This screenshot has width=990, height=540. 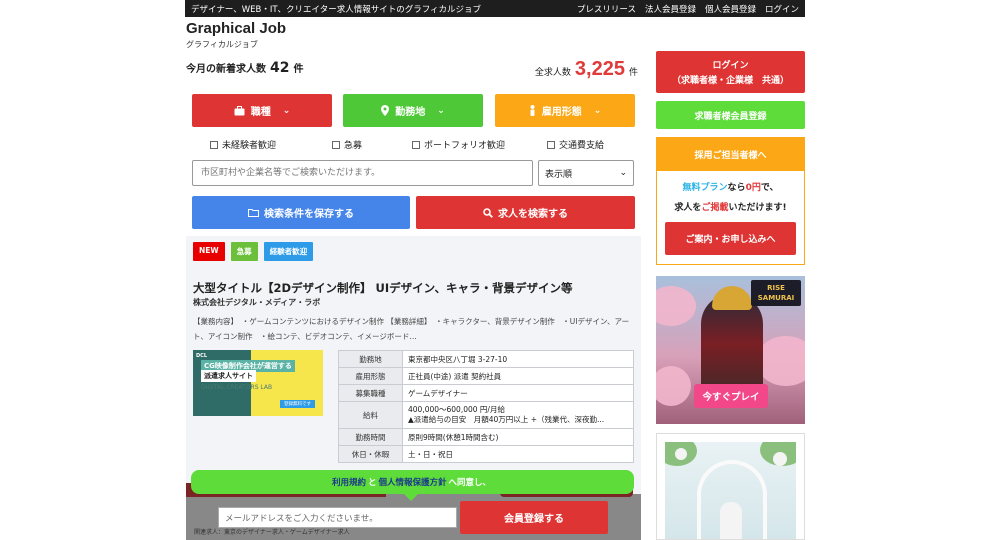 What do you see at coordinates (465, 146) in the screenshot?
I see `checkbox-label: ポートフォリオ歓迎` at bounding box center [465, 146].